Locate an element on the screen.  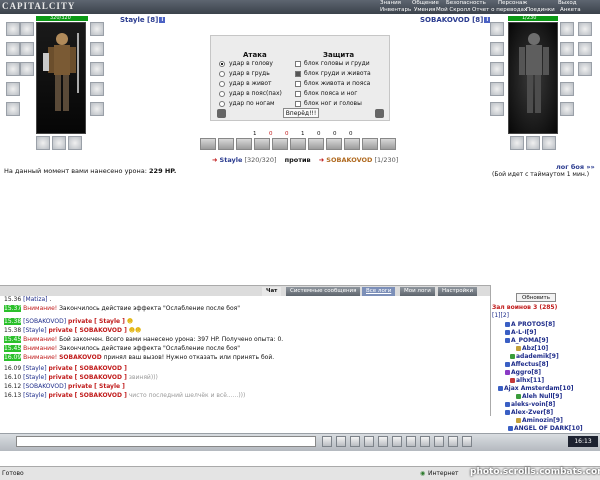
attack-option: удар в живот is located at coordinates (245, 83).